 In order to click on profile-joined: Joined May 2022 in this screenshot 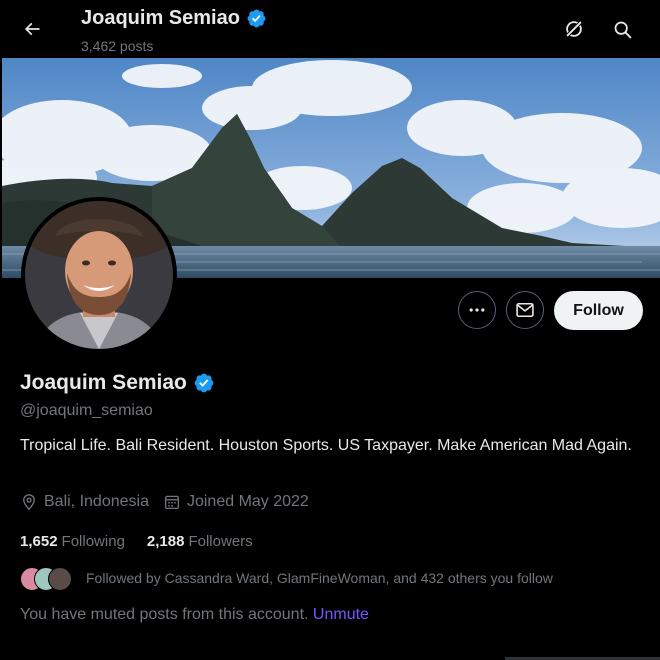, I will do `click(236, 502)`.